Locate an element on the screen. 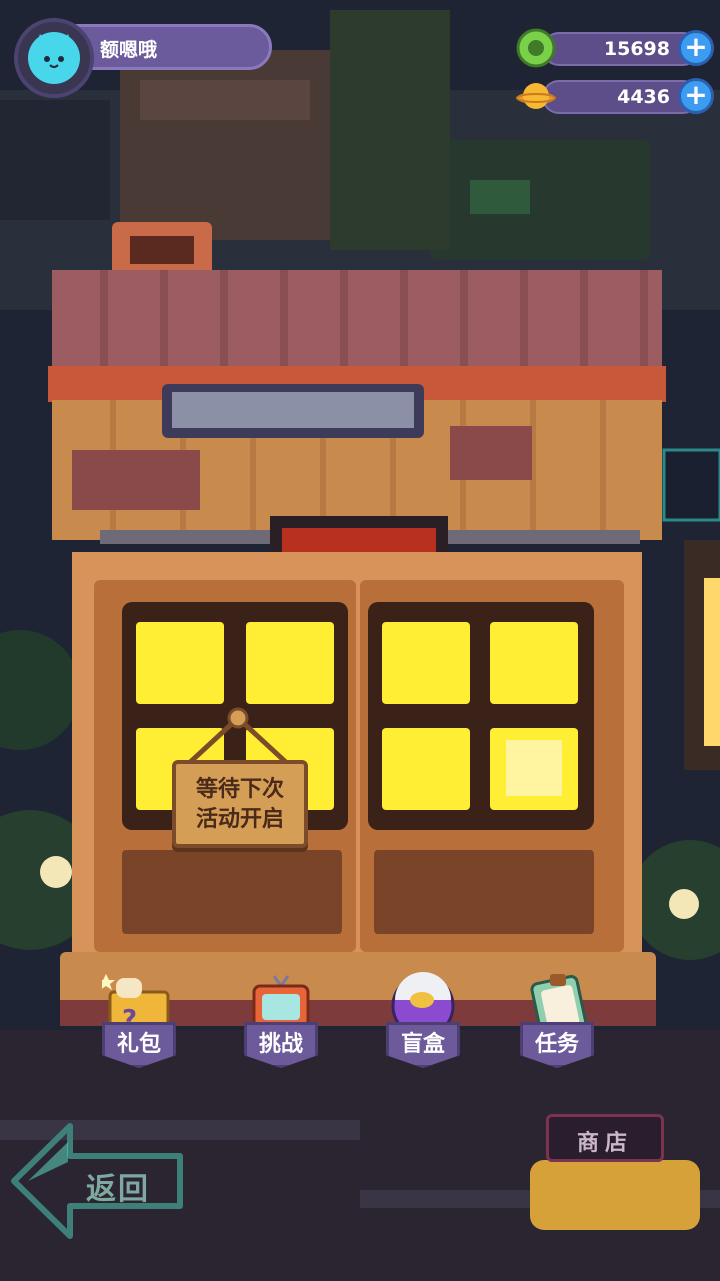 The width and height of the screenshot is (720, 1281). sign-line-2: 活动开启 is located at coordinates (239, 819).